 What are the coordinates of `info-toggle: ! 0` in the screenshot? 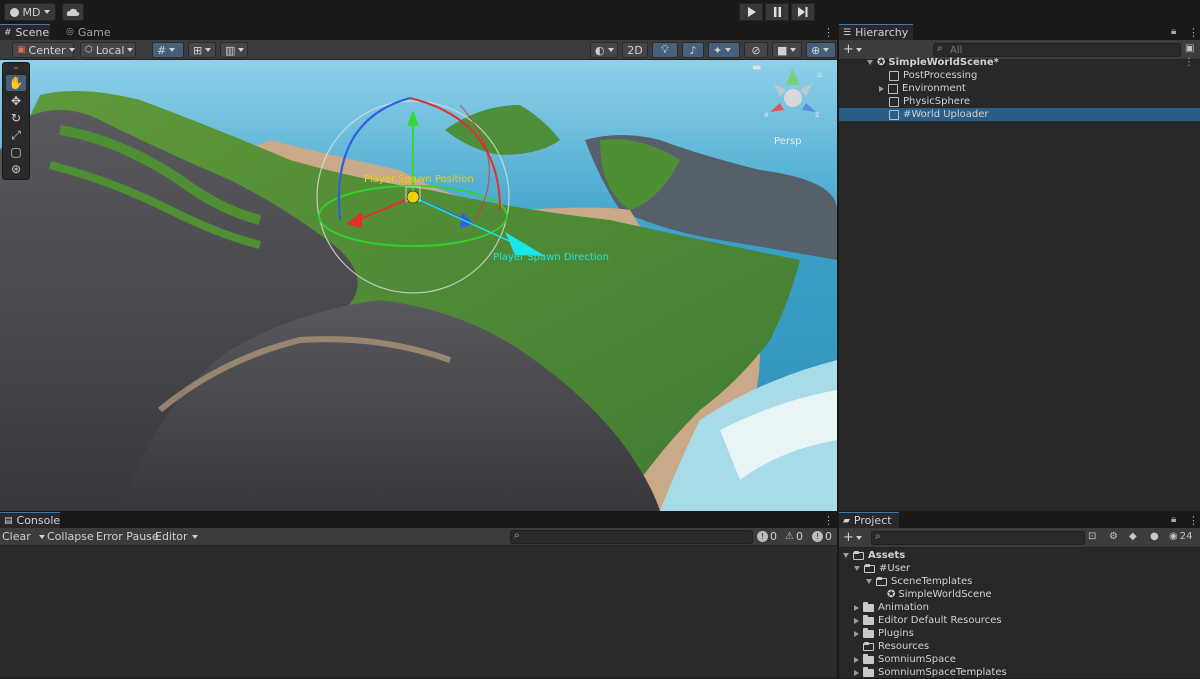 It's located at (767, 536).